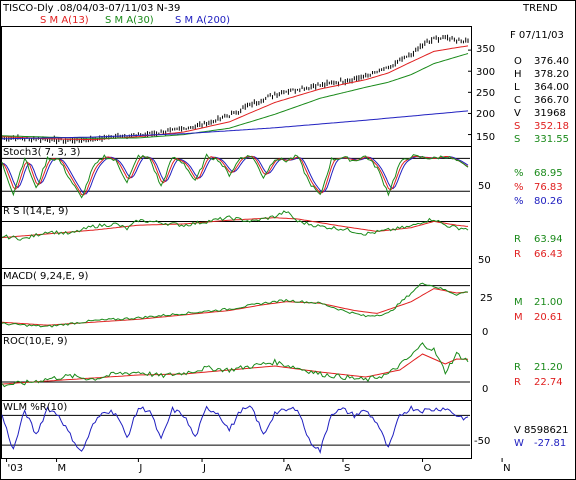 Image resolution: width=576 pixels, height=480 pixels. Describe the element at coordinates (91, 8) in the screenshot. I see `chart-title: TISCO-Dly .08/04/03-07/11/03 N-39` at that location.